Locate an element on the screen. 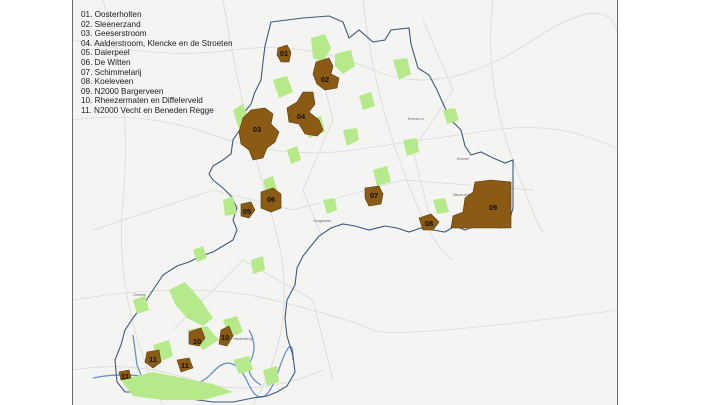 The width and height of the screenshot is (720, 405). area-label-08: 08 is located at coordinates (429, 223).